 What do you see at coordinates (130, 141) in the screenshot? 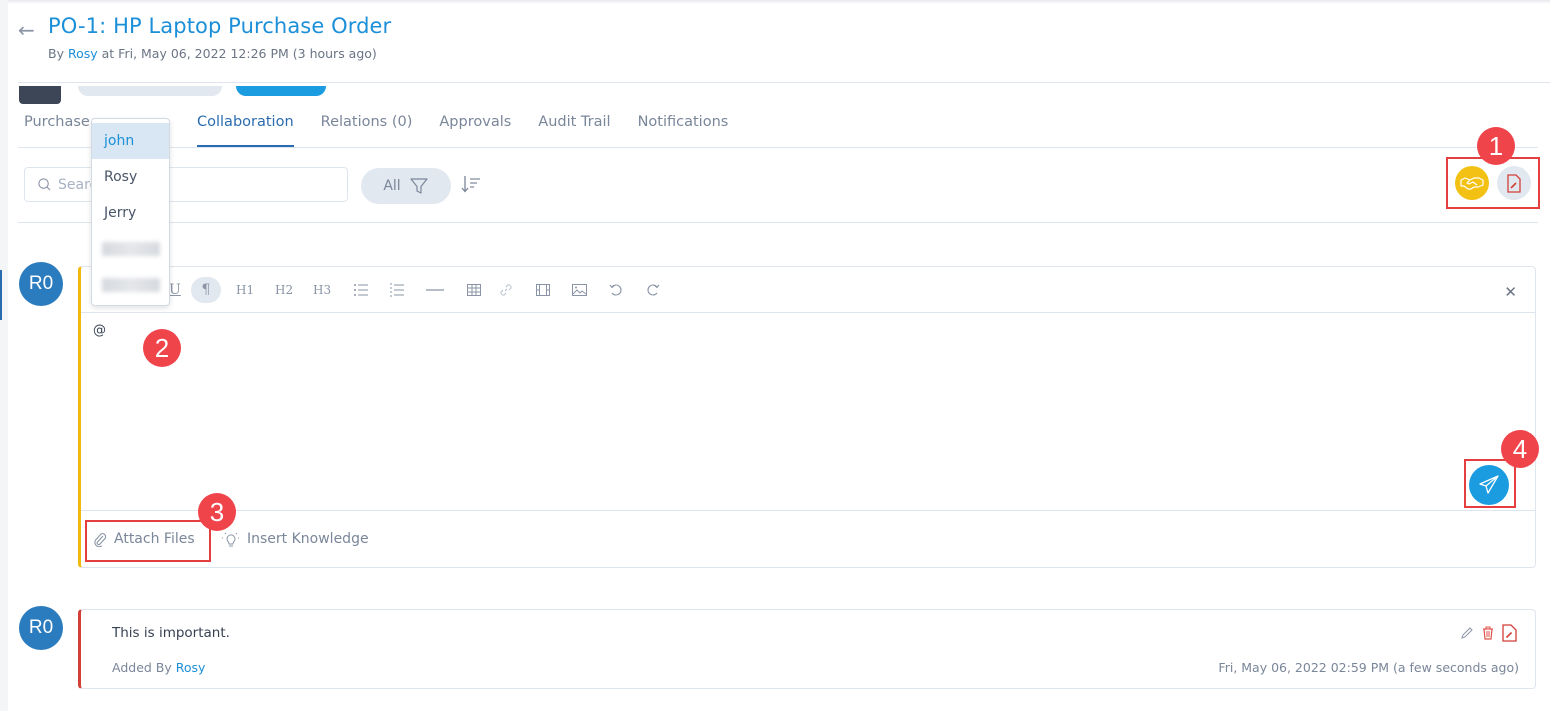
I see `mention-option-john: john` at bounding box center [130, 141].